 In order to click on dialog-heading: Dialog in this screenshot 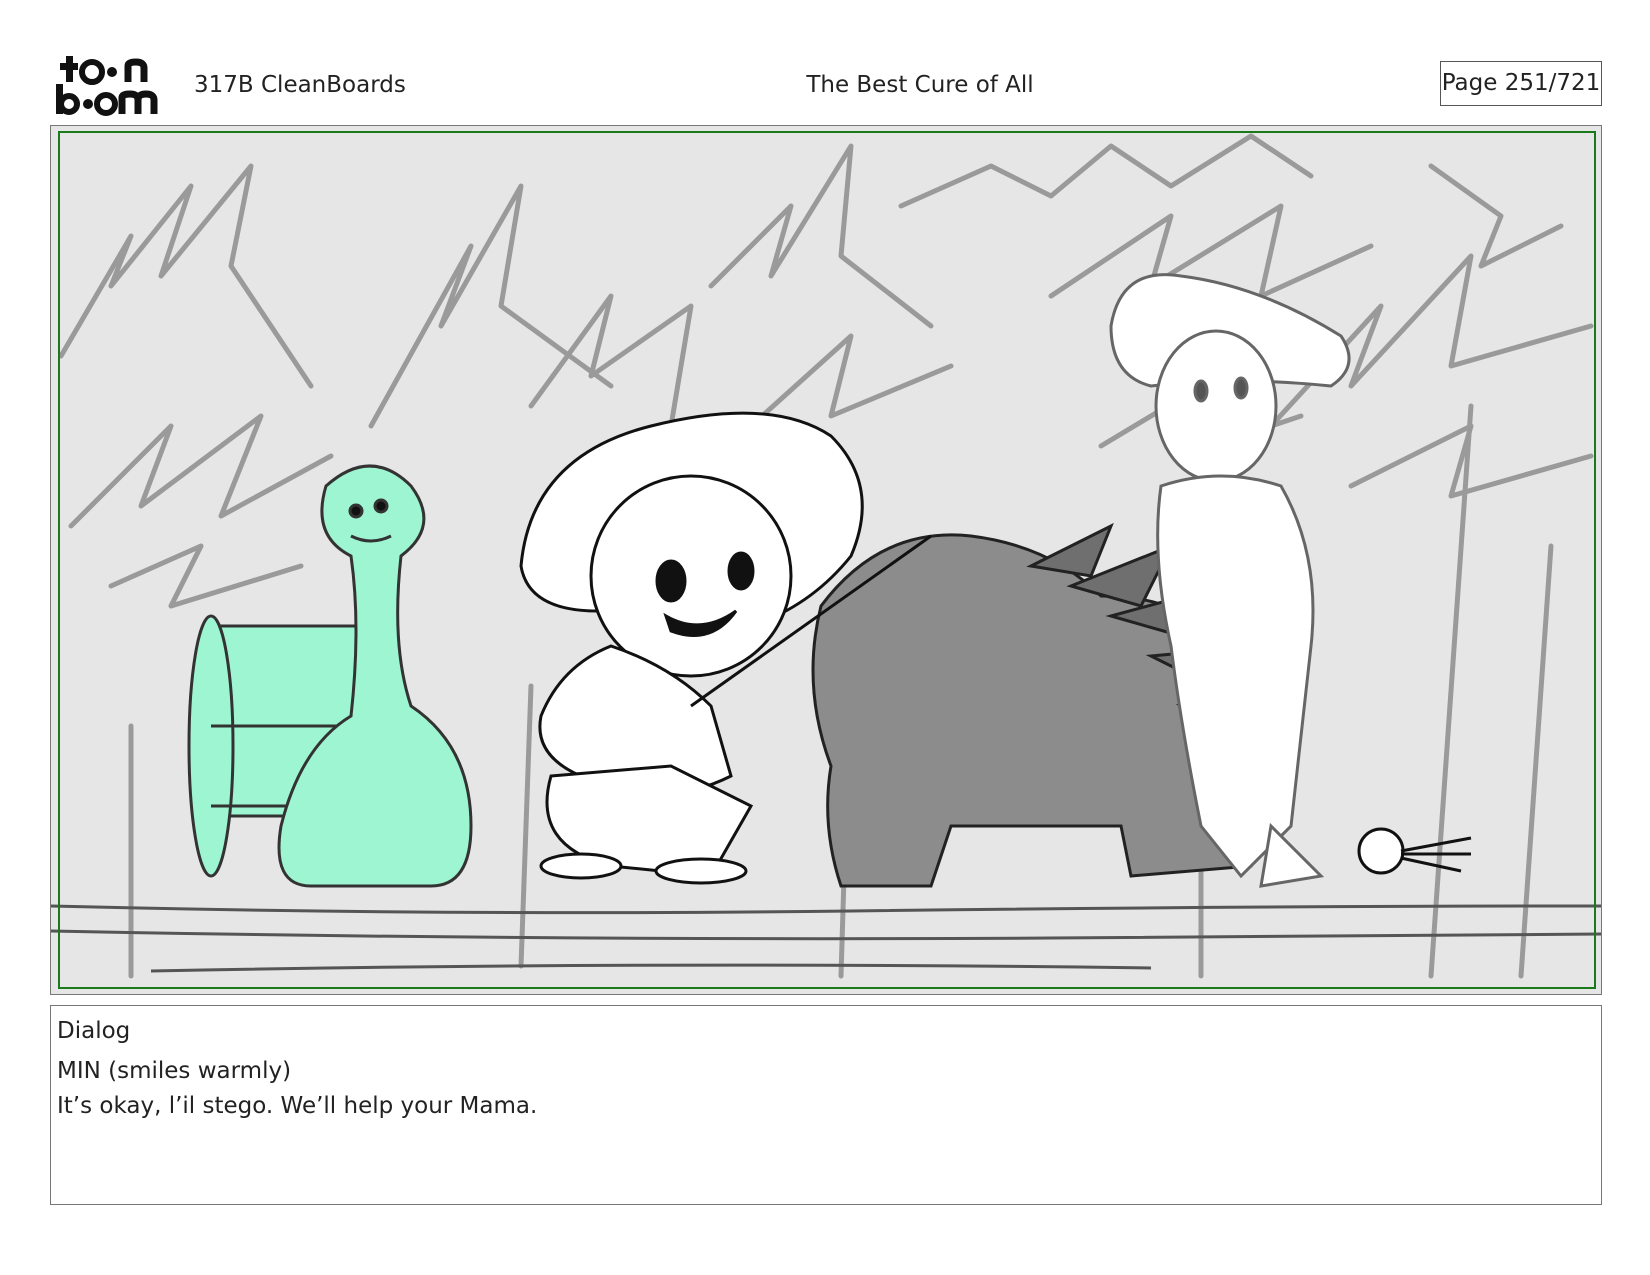, I will do `click(94, 1031)`.